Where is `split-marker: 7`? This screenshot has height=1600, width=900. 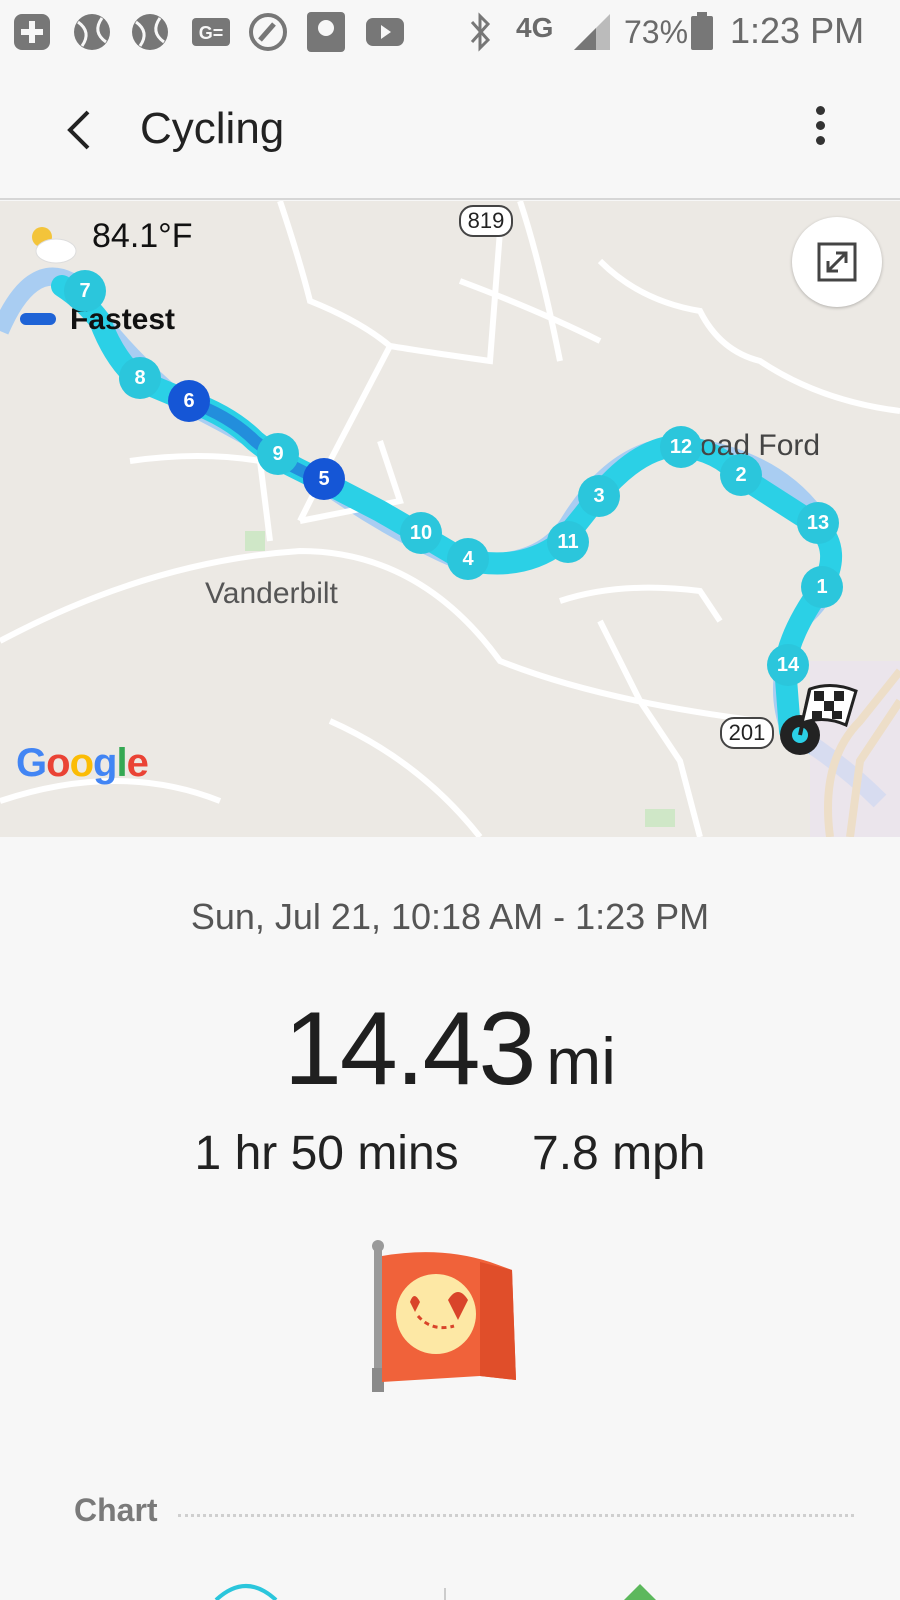 split-marker: 7 is located at coordinates (85, 291).